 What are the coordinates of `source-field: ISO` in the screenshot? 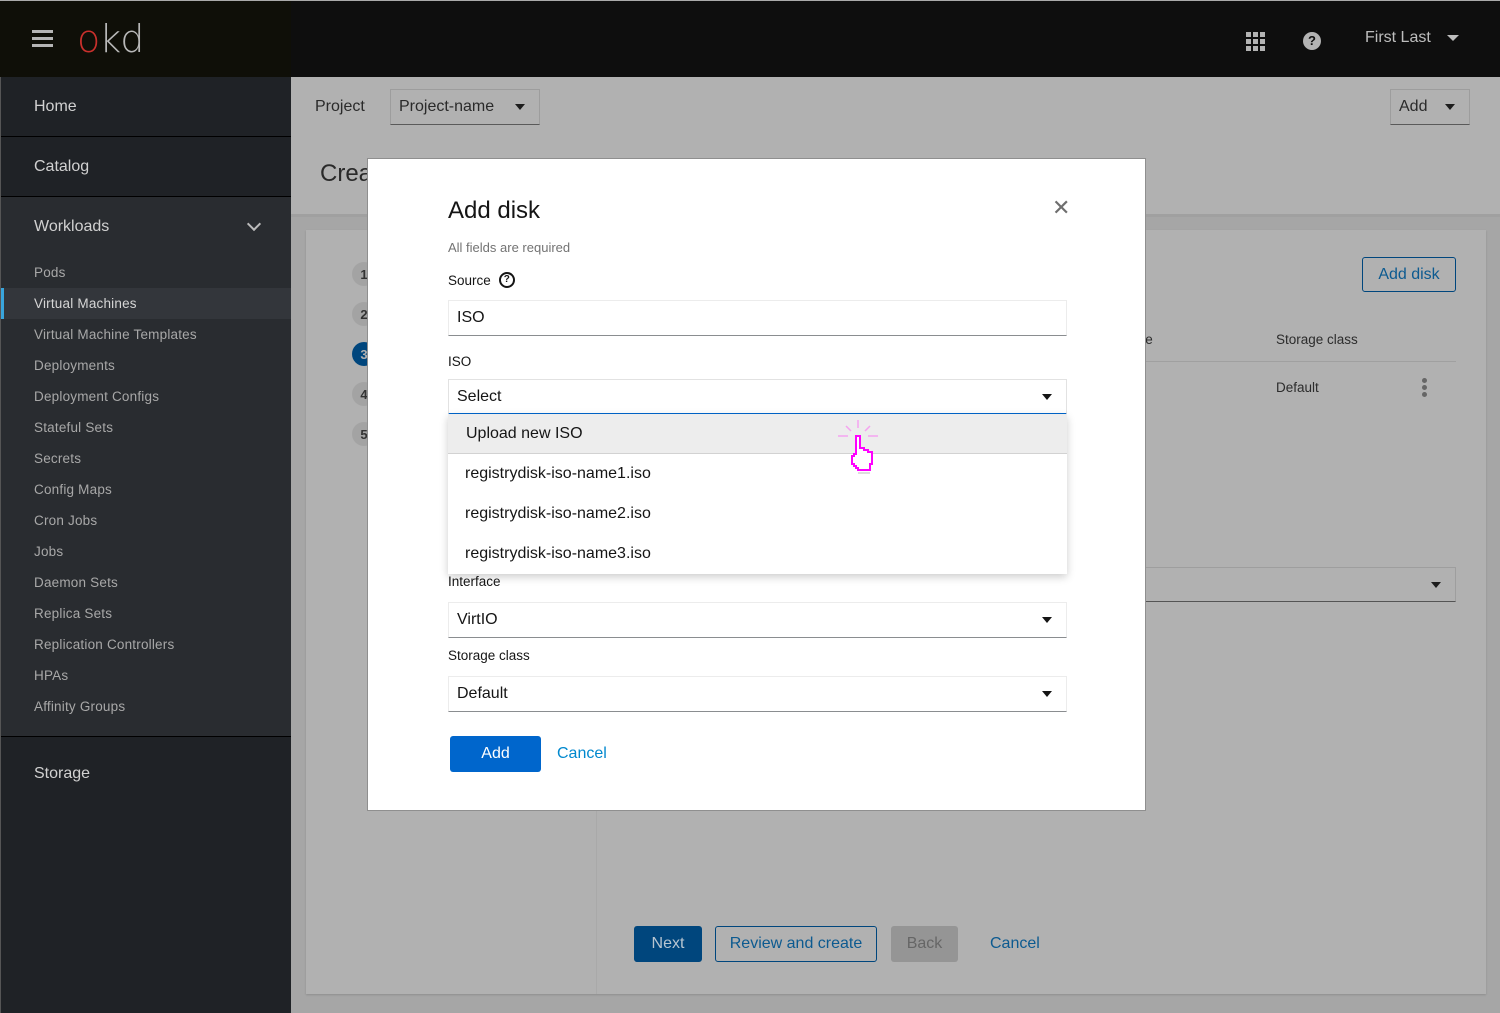 It's located at (757, 318).